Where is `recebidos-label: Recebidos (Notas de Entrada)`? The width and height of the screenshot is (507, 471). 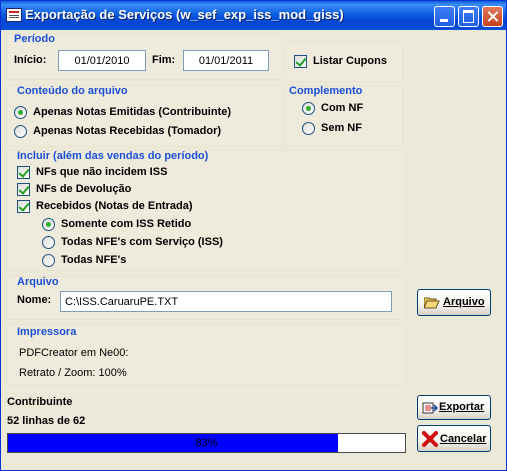
recebidos-label: Recebidos (Notas de Entrada) is located at coordinates (114, 206).